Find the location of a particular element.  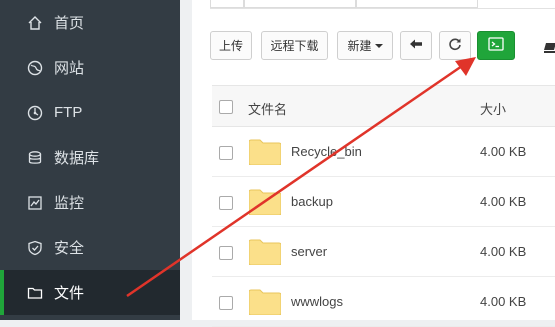

sidebar-item-label: 数据库 is located at coordinates (77, 158).